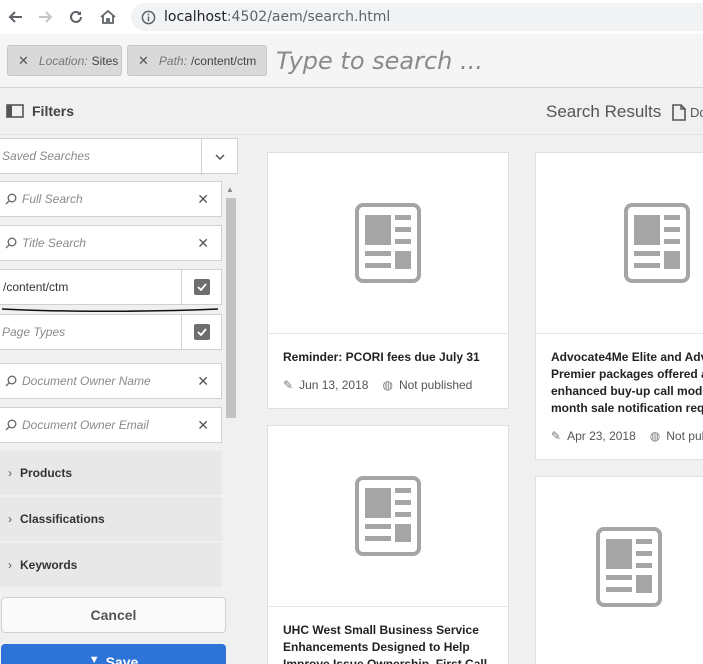 Image resolution: width=703 pixels, height=664 pixels. What do you see at coordinates (46, 156) in the screenshot?
I see `saved-searches-label: Saved Searches` at bounding box center [46, 156].